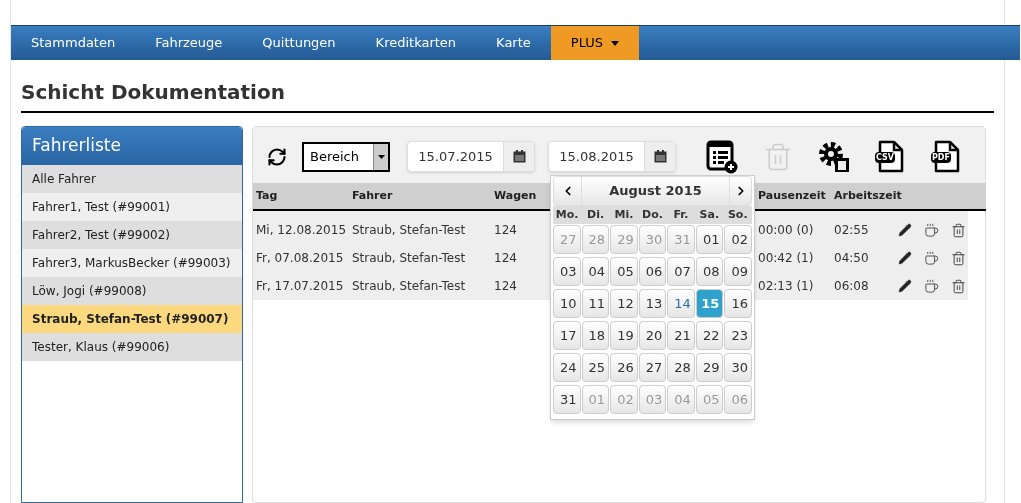 The width and height of the screenshot is (1021, 503). Describe the element at coordinates (709, 271) in the screenshot. I see `calendar-day: 08` at that location.